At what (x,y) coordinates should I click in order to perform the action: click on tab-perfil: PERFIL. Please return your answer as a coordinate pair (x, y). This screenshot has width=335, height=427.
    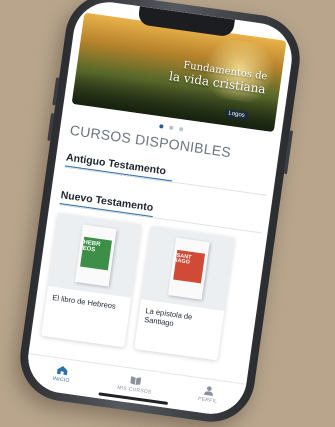
    Looking at the image, I should click on (209, 394).